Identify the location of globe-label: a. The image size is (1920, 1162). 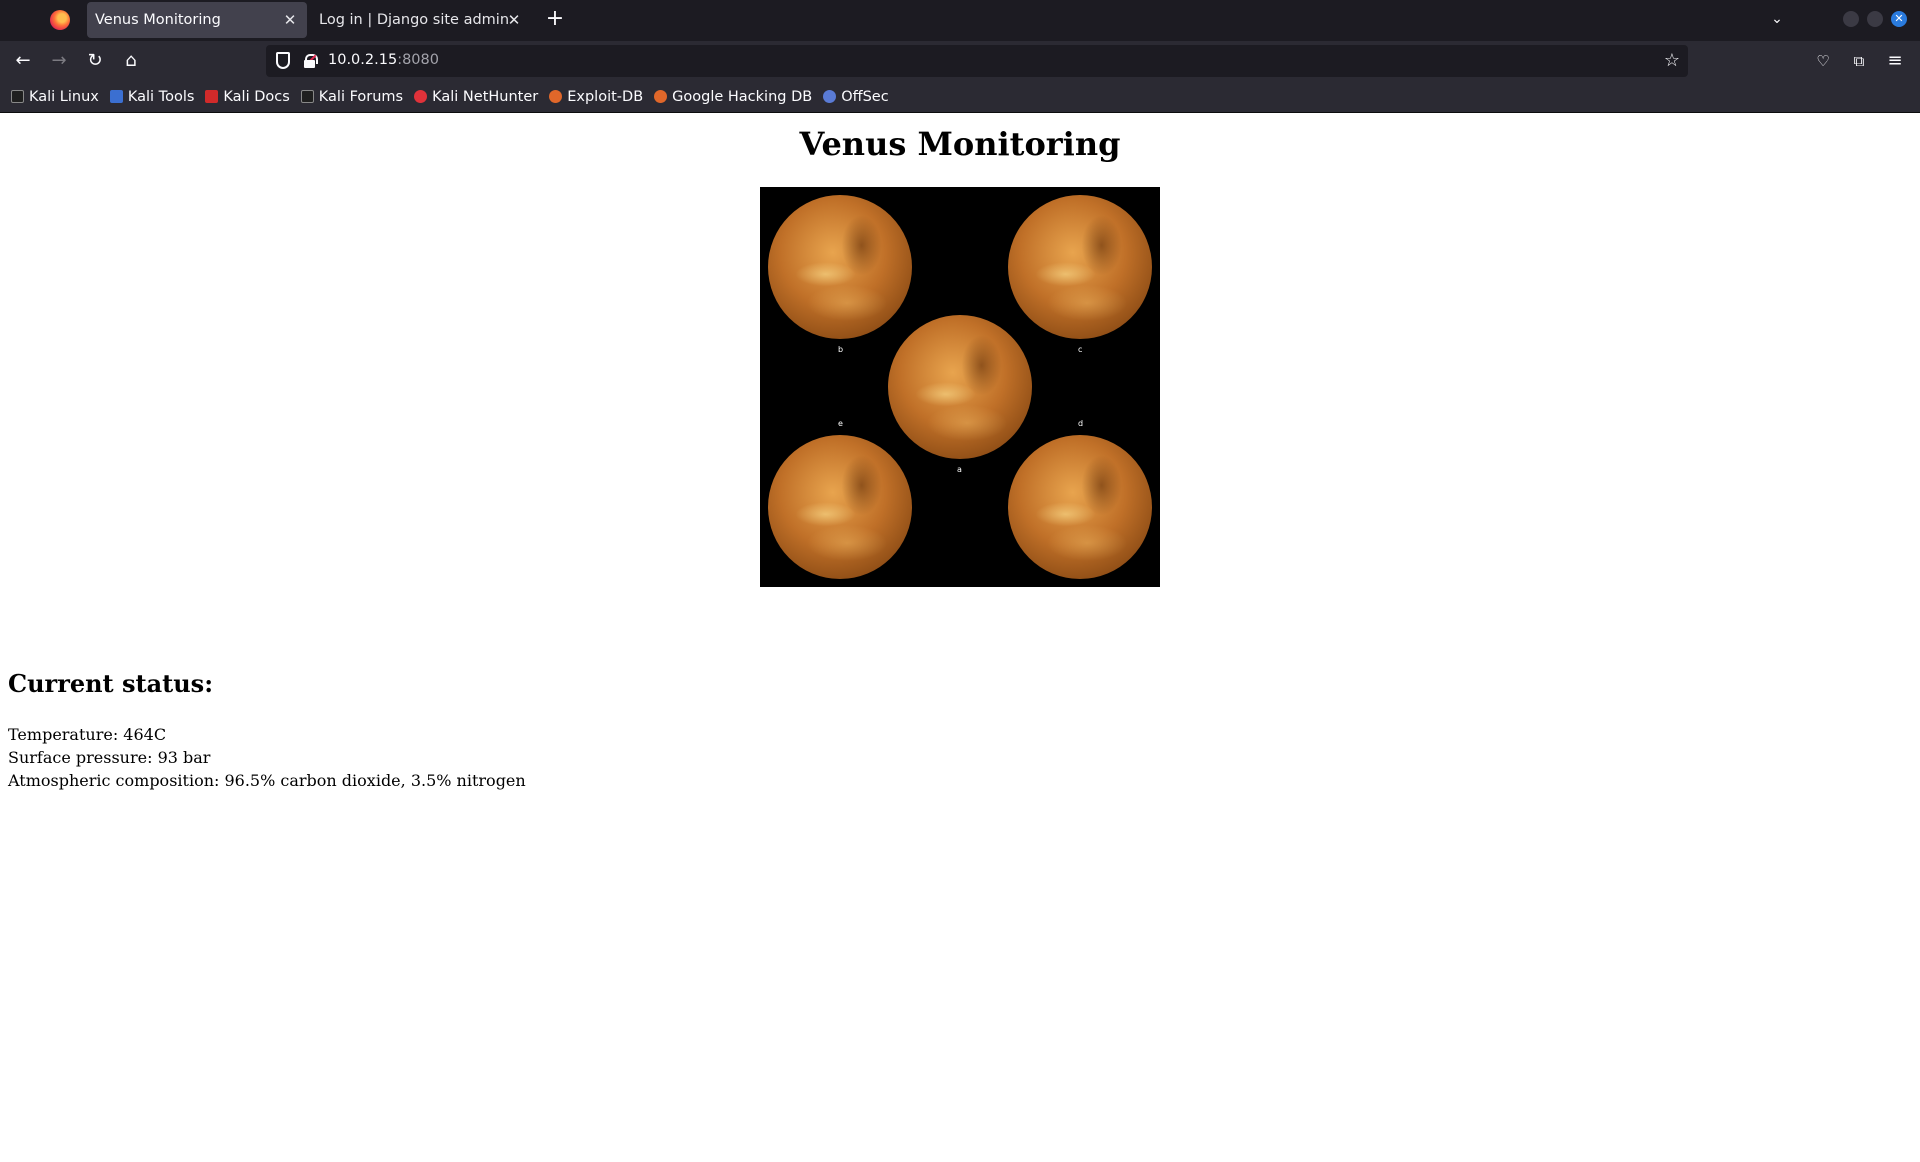
(959, 469).